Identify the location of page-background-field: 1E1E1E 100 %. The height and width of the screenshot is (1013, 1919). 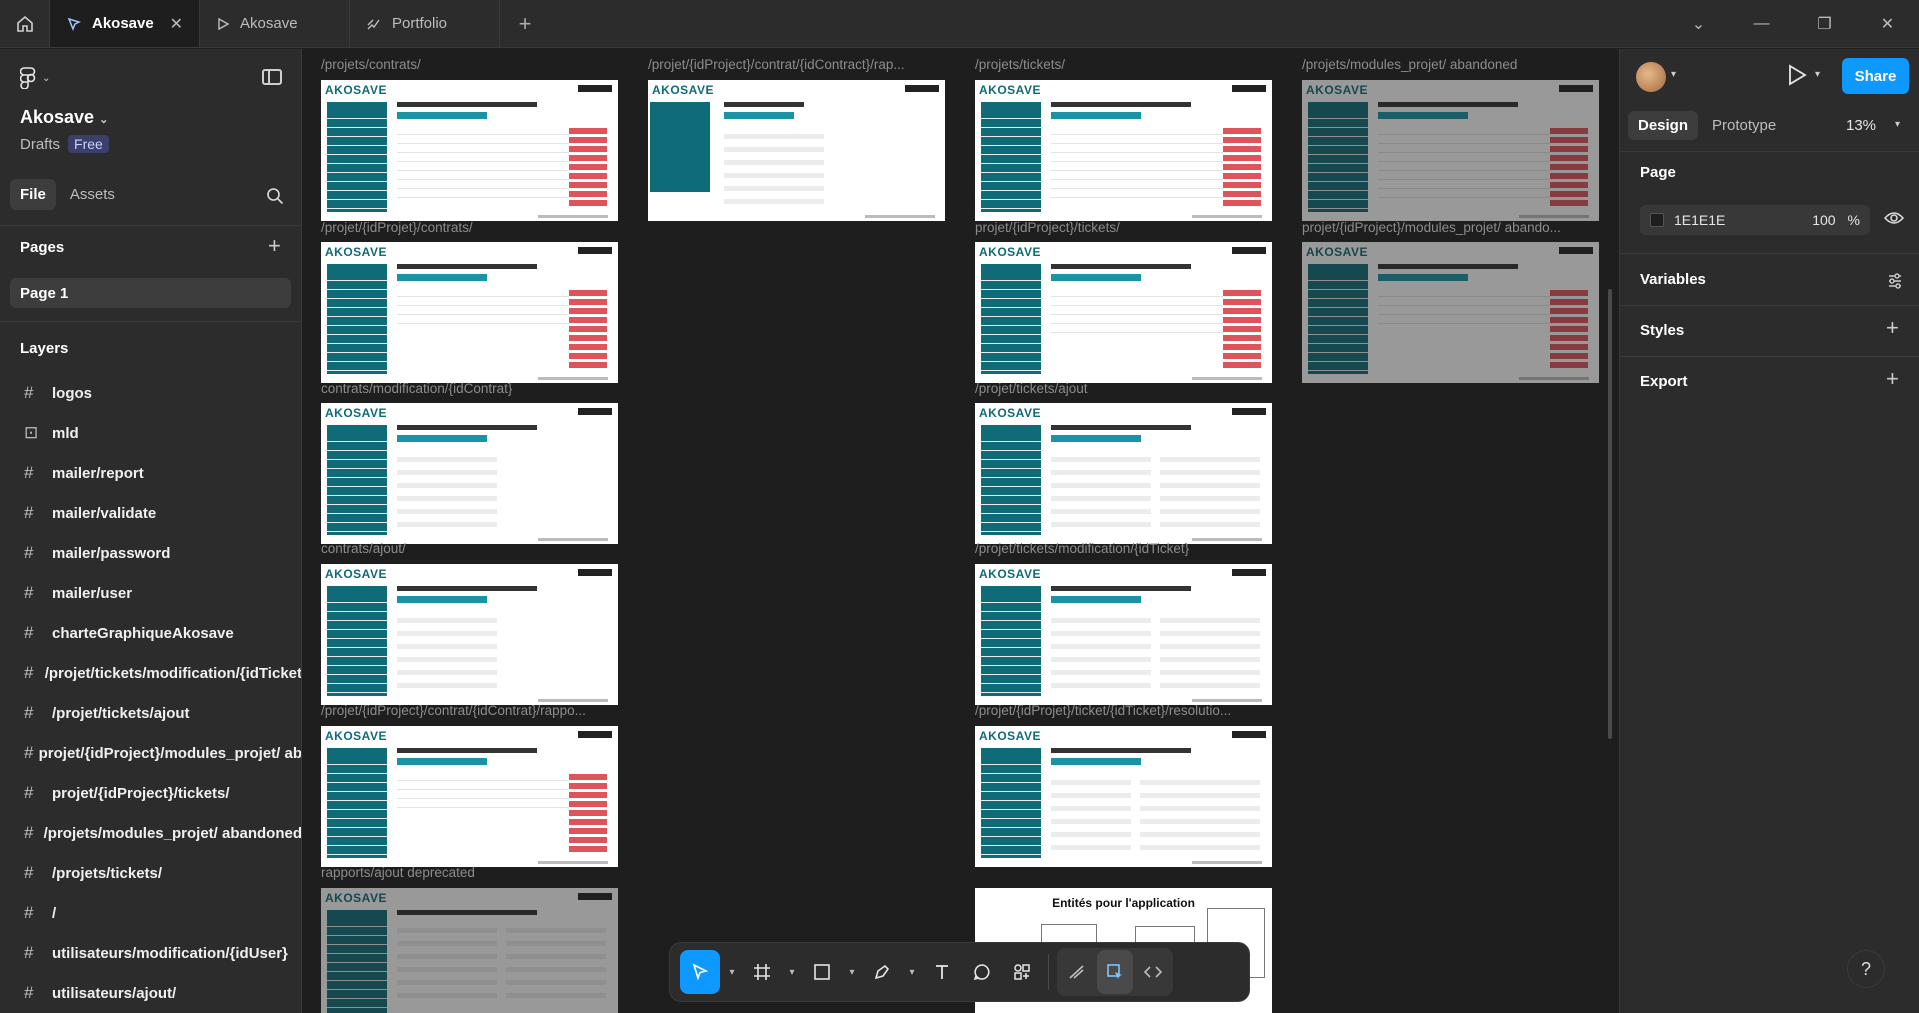
(1755, 220).